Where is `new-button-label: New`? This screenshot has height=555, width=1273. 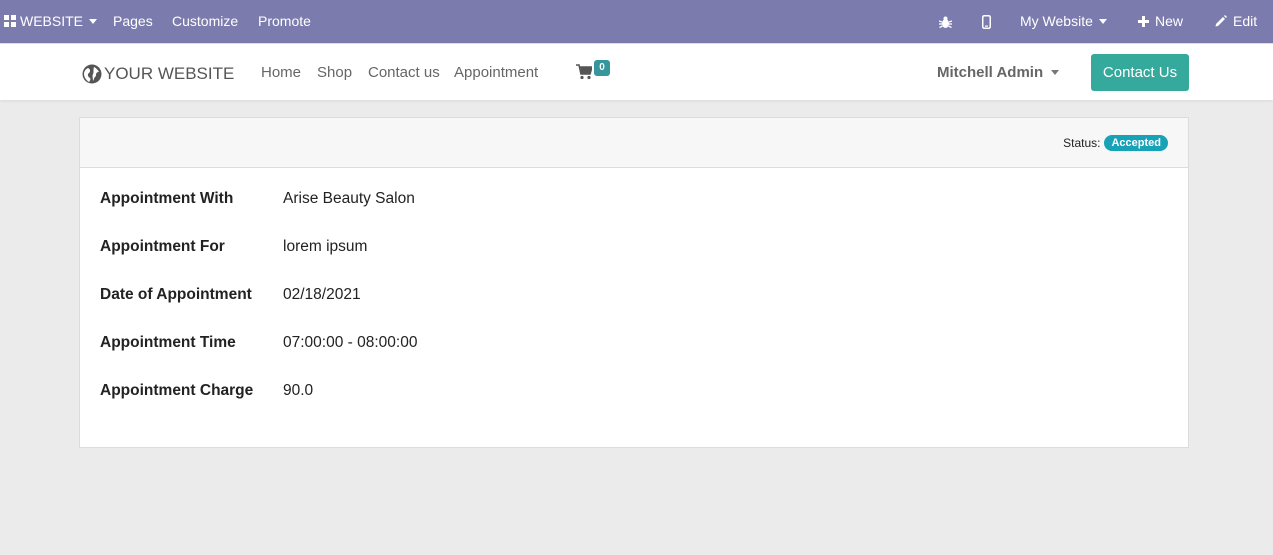 new-button-label: New is located at coordinates (1169, 21).